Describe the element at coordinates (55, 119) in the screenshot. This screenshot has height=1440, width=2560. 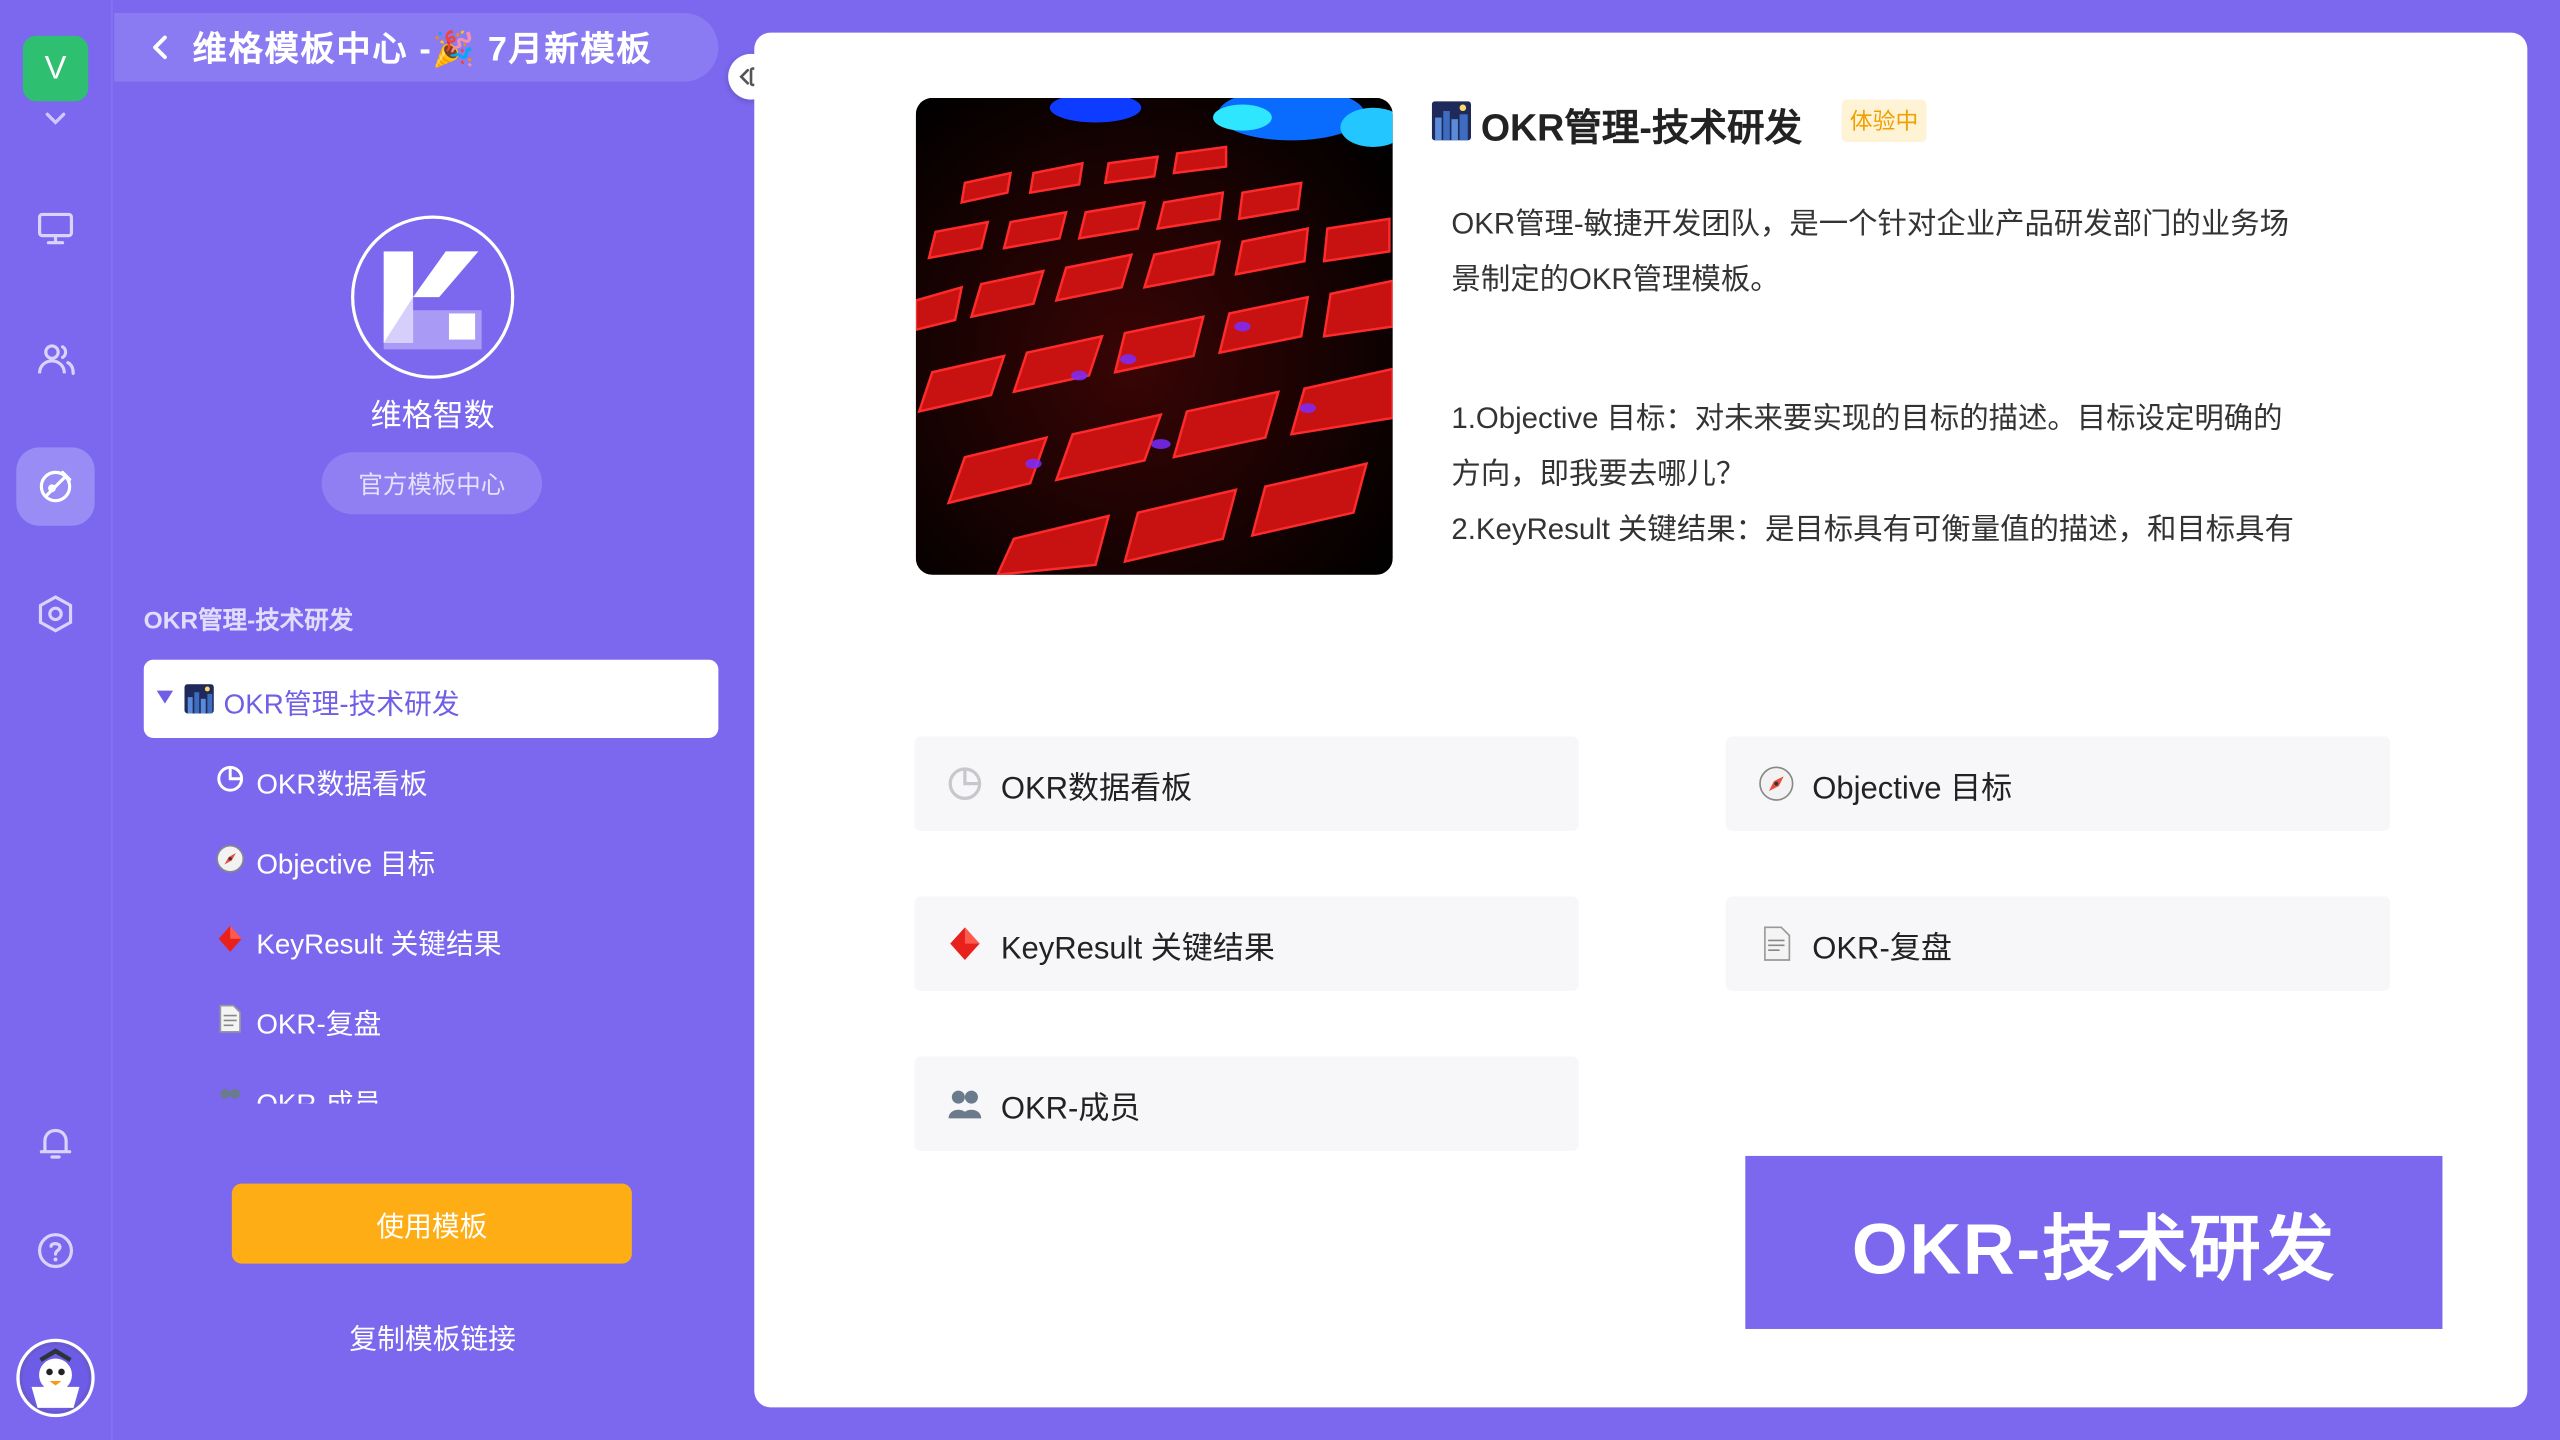
I see `chevron-down-icon` at that location.